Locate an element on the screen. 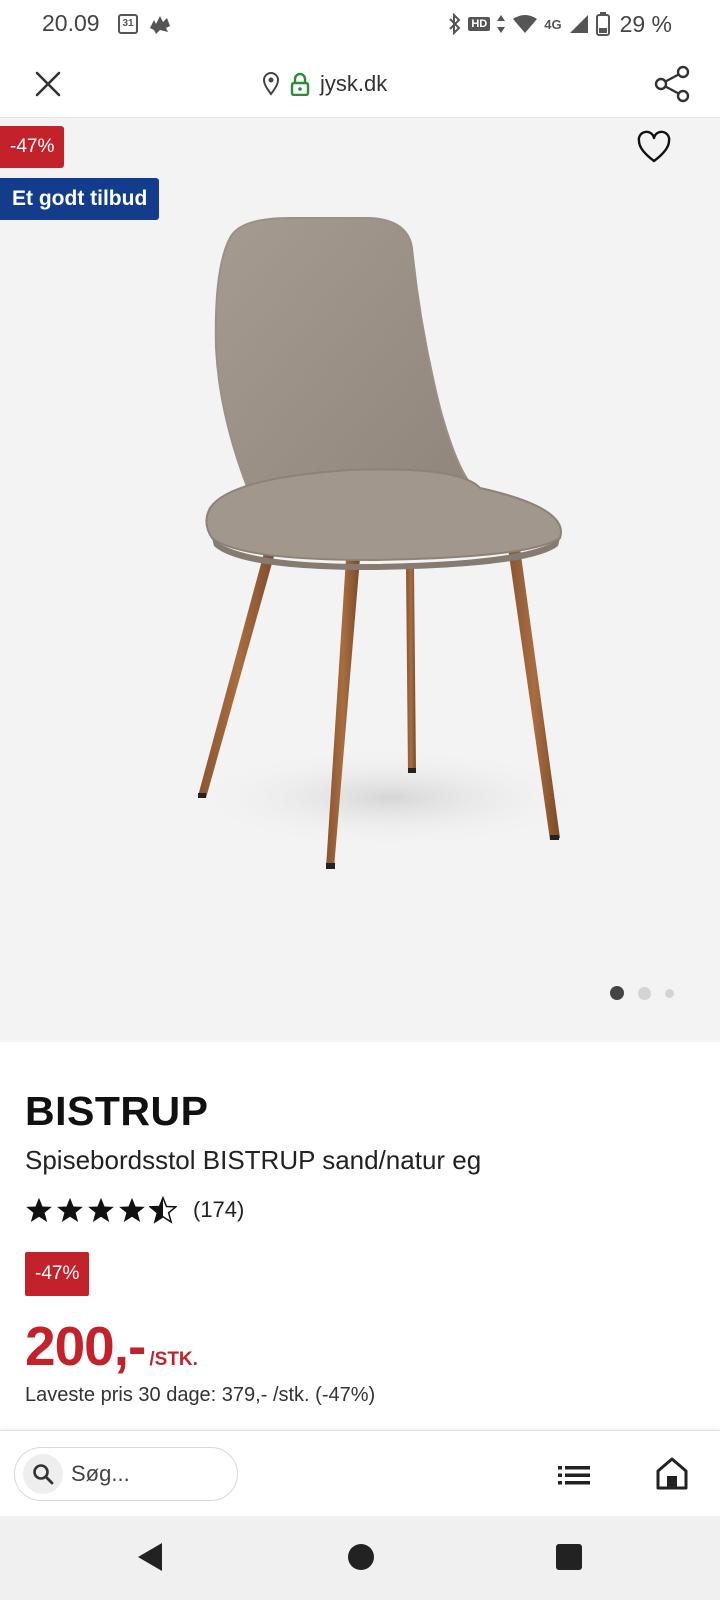 The height and width of the screenshot is (1600, 720). product-title: Spisebordsstol BISTRUP sand/natur eg is located at coordinates (253, 1160).